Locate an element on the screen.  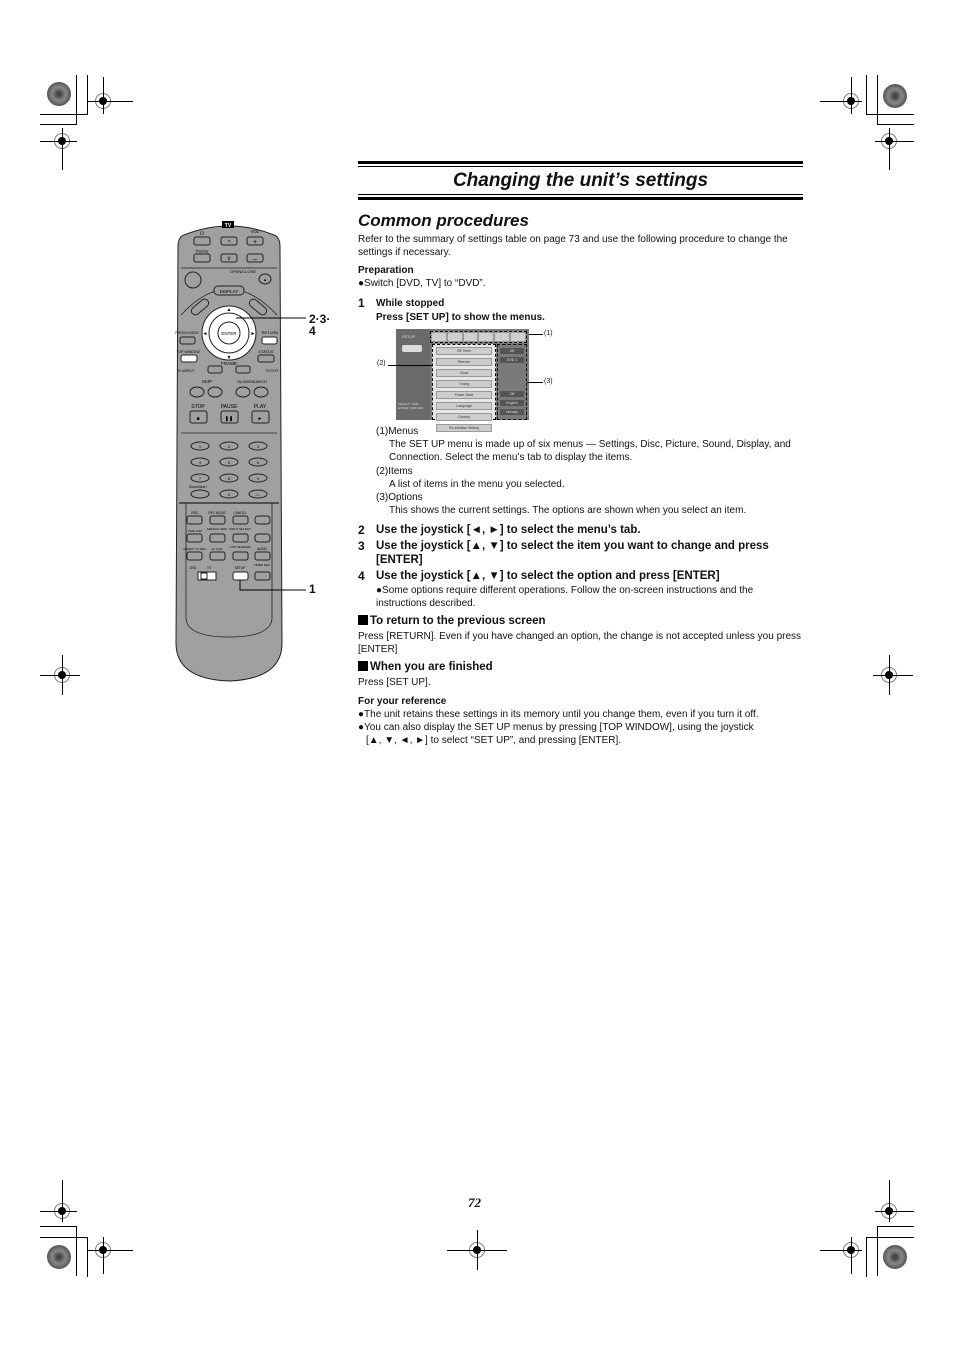
rec-mode-button is located at coordinates (217, 520).